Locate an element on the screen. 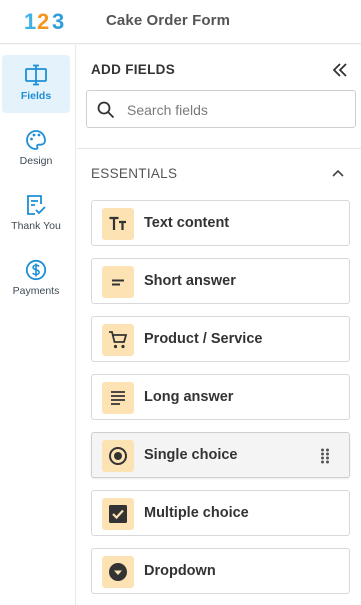  dollar-icon is located at coordinates (36, 270).